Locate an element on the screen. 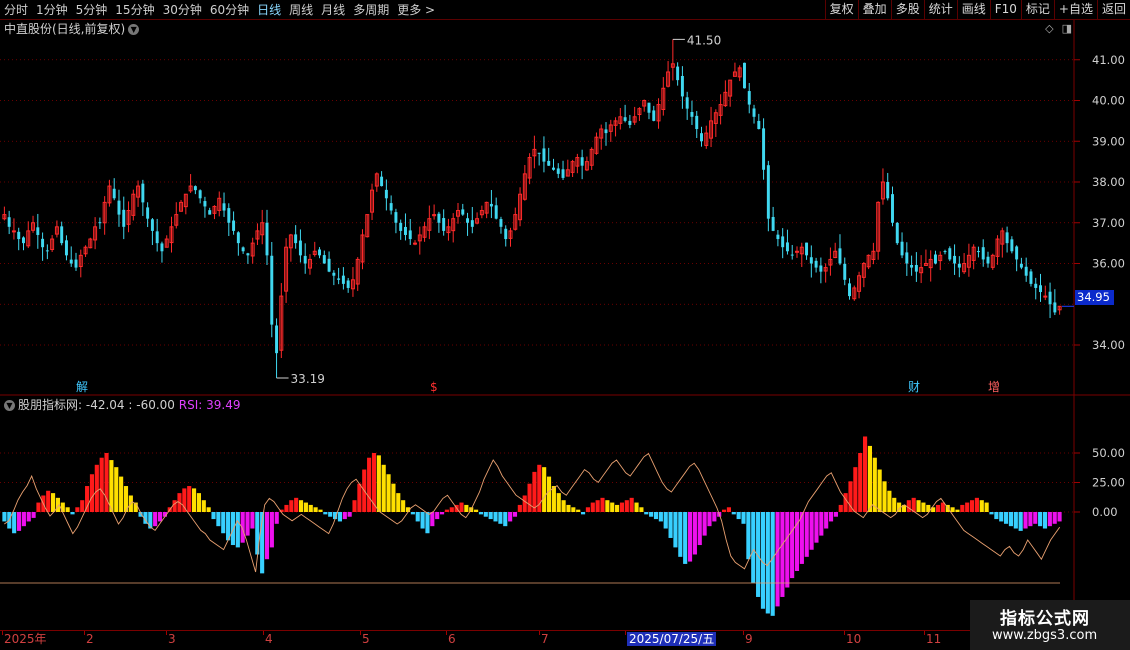 Image resolution: width=1130 pixels, height=650 pixels. date-label-1: 2 is located at coordinates (90, 639).